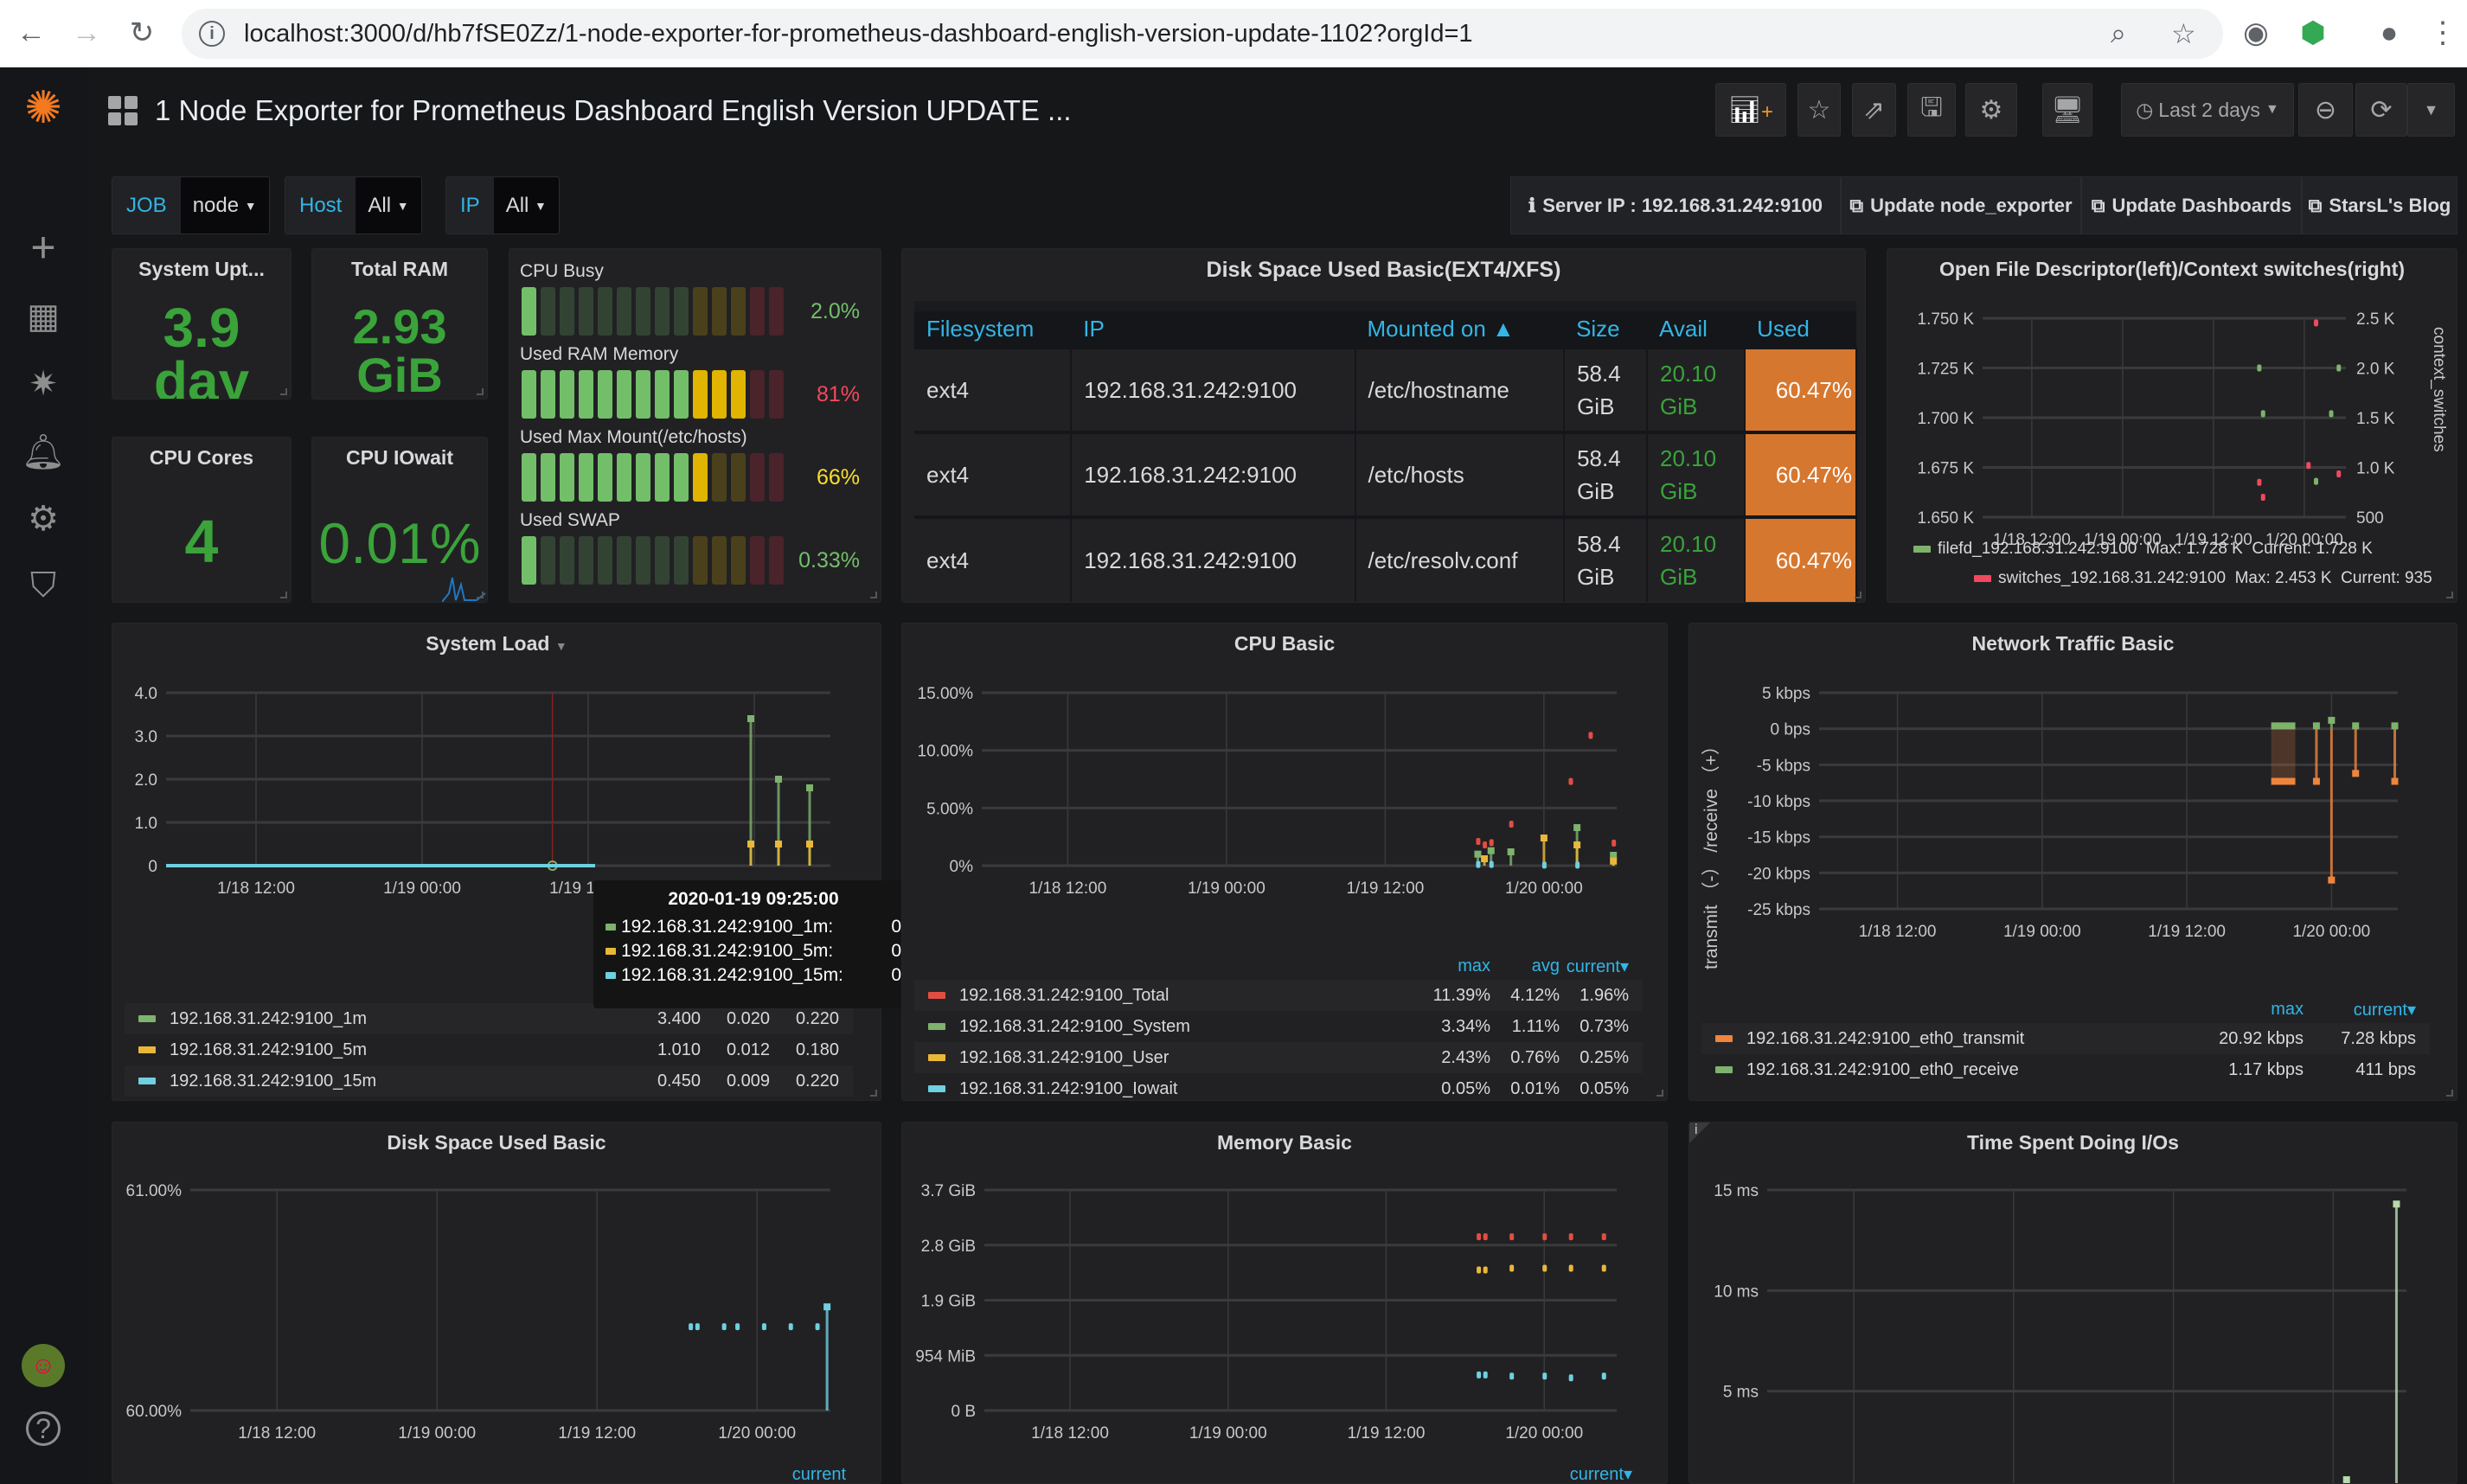 This screenshot has width=2467, height=1484. I want to click on column-header: Used, so click(1801, 324).